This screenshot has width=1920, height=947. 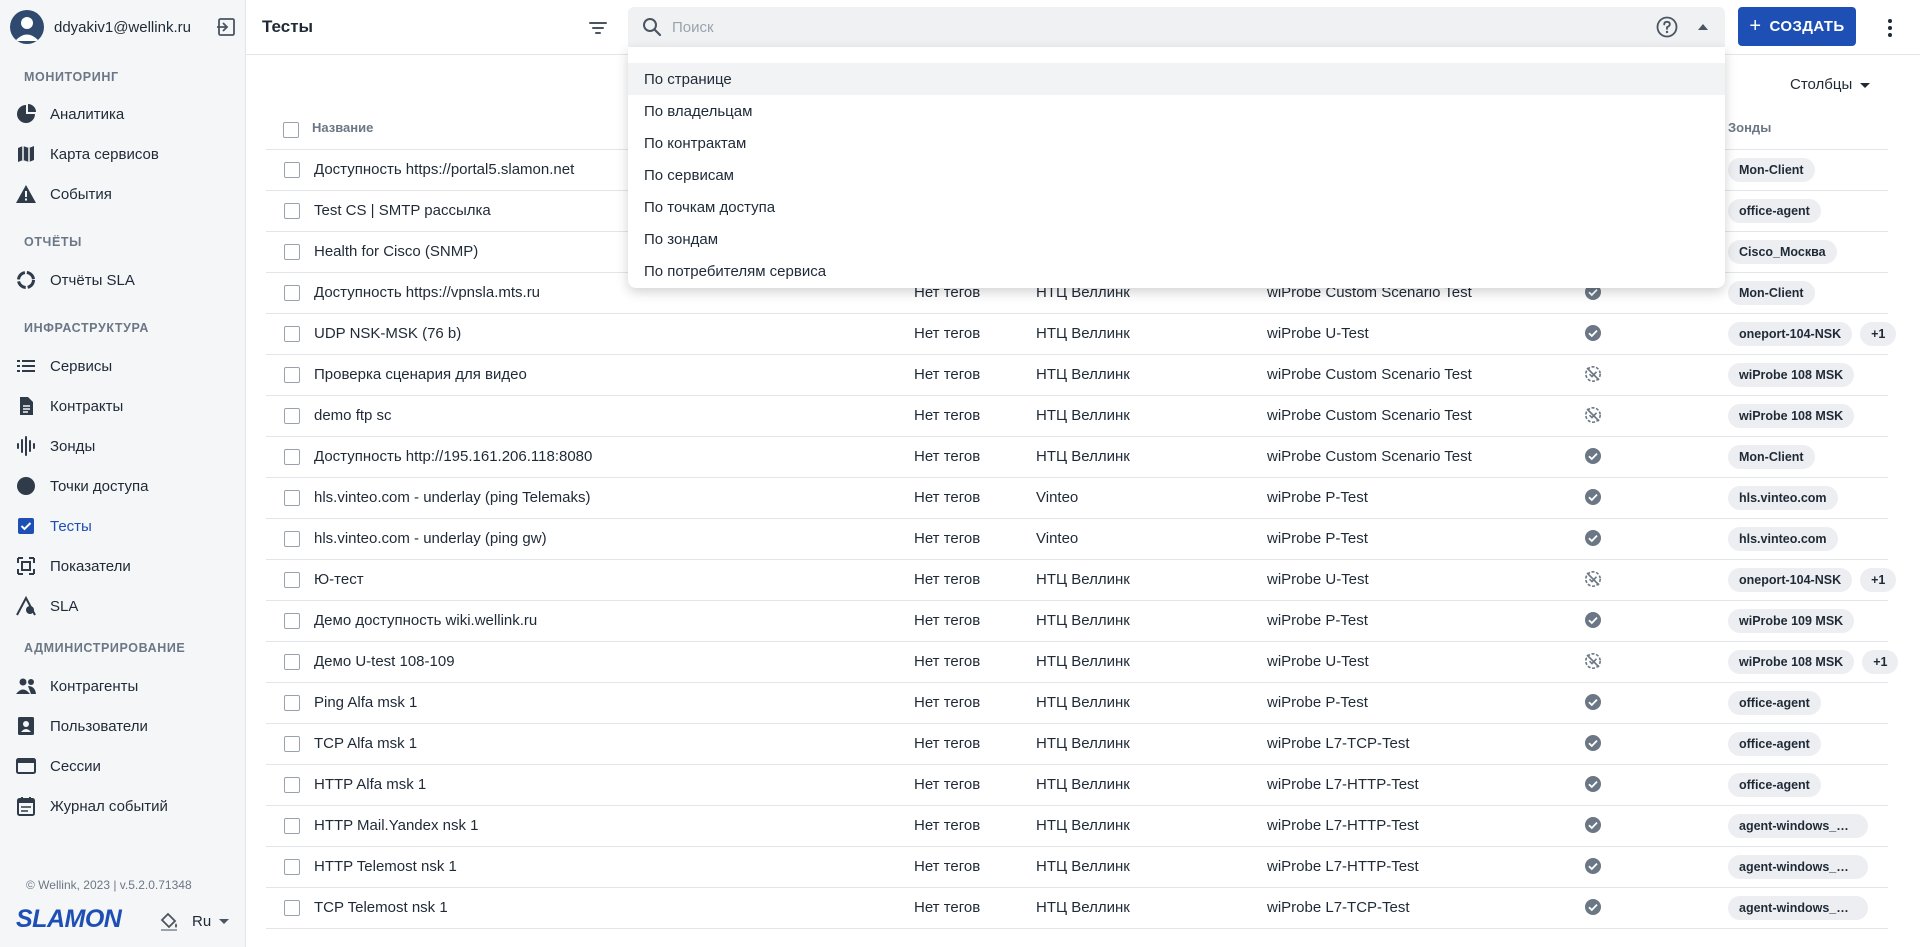 What do you see at coordinates (124, 766) in the screenshot?
I see `sidebar-item: Сессии` at bounding box center [124, 766].